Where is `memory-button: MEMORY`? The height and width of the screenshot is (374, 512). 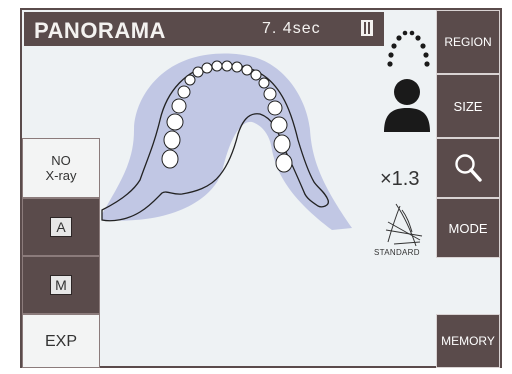
memory-button: MEMORY is located at coordinates (468, 341).